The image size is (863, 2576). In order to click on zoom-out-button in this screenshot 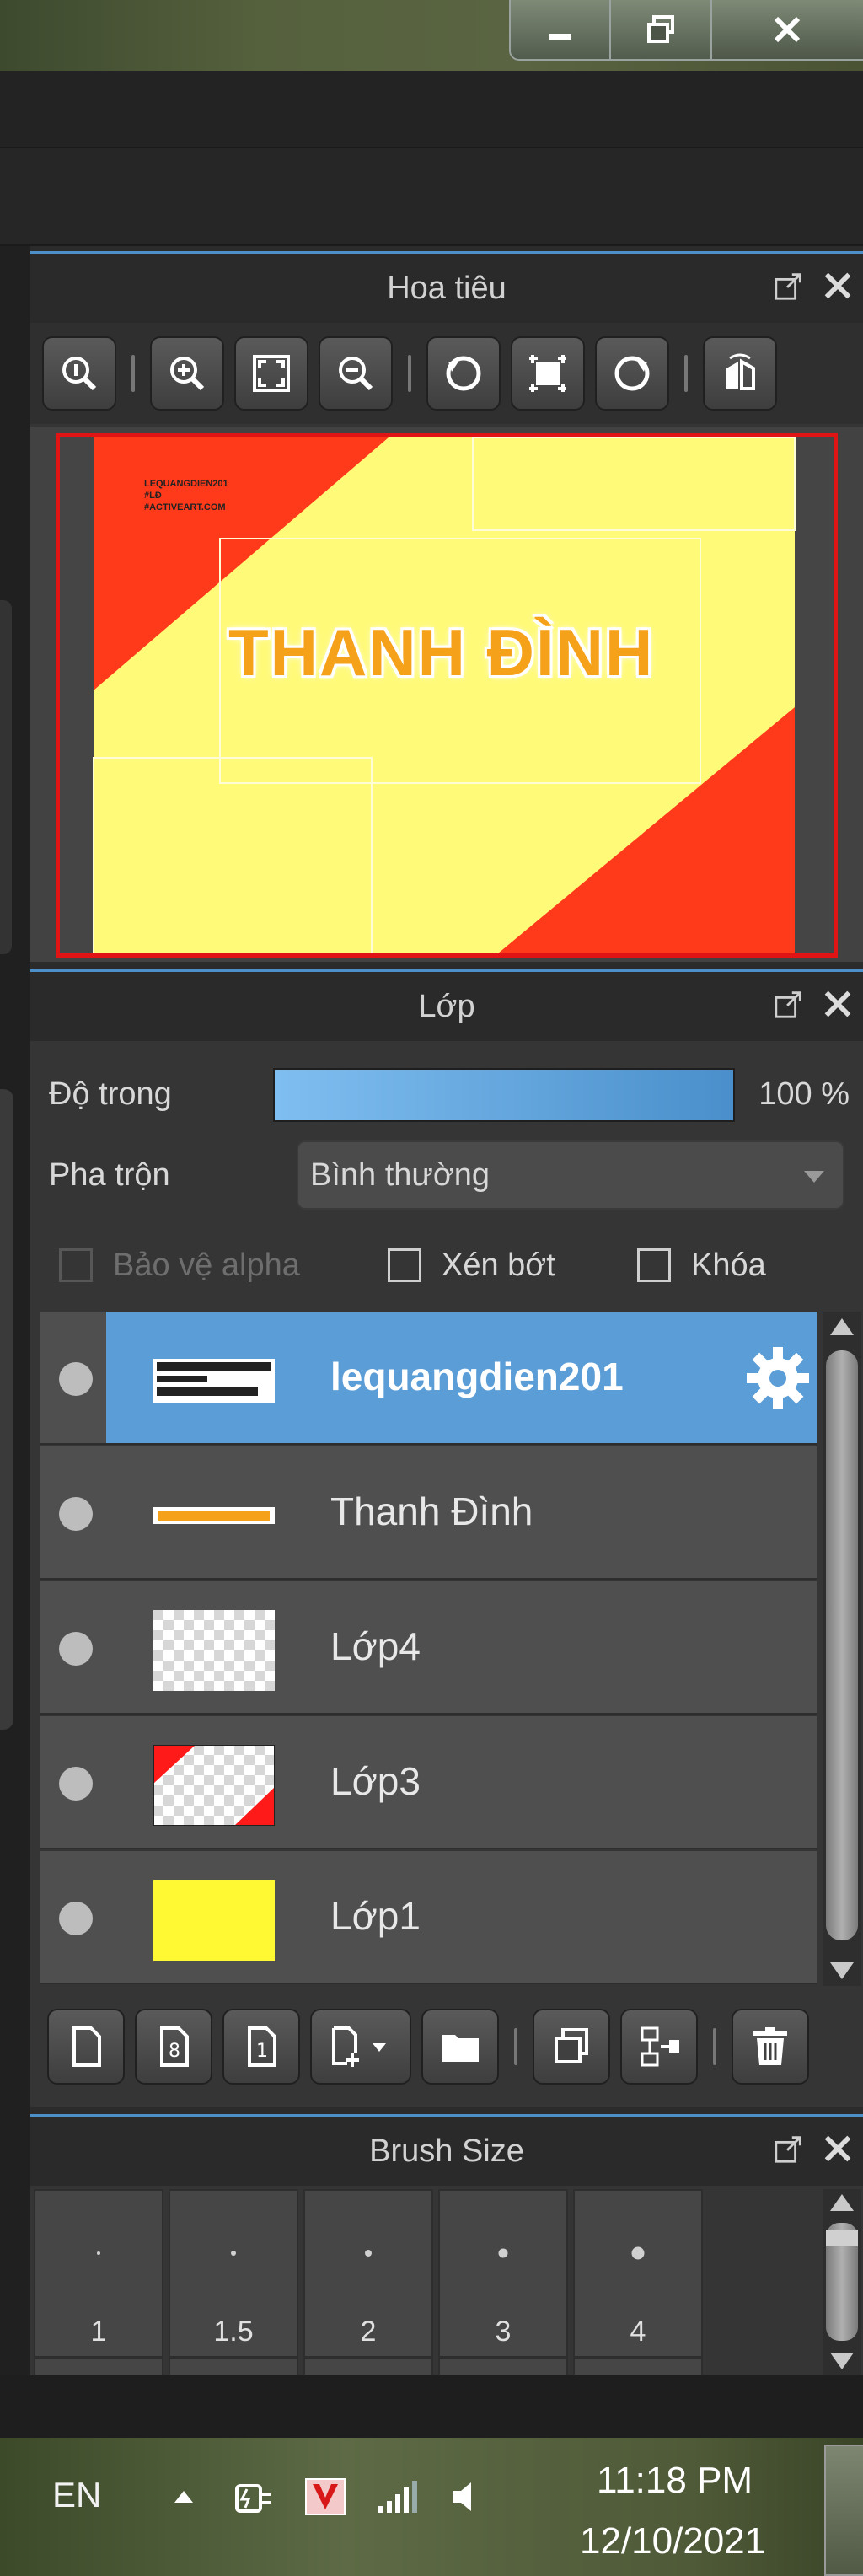, I will do `click(356, 373)`.